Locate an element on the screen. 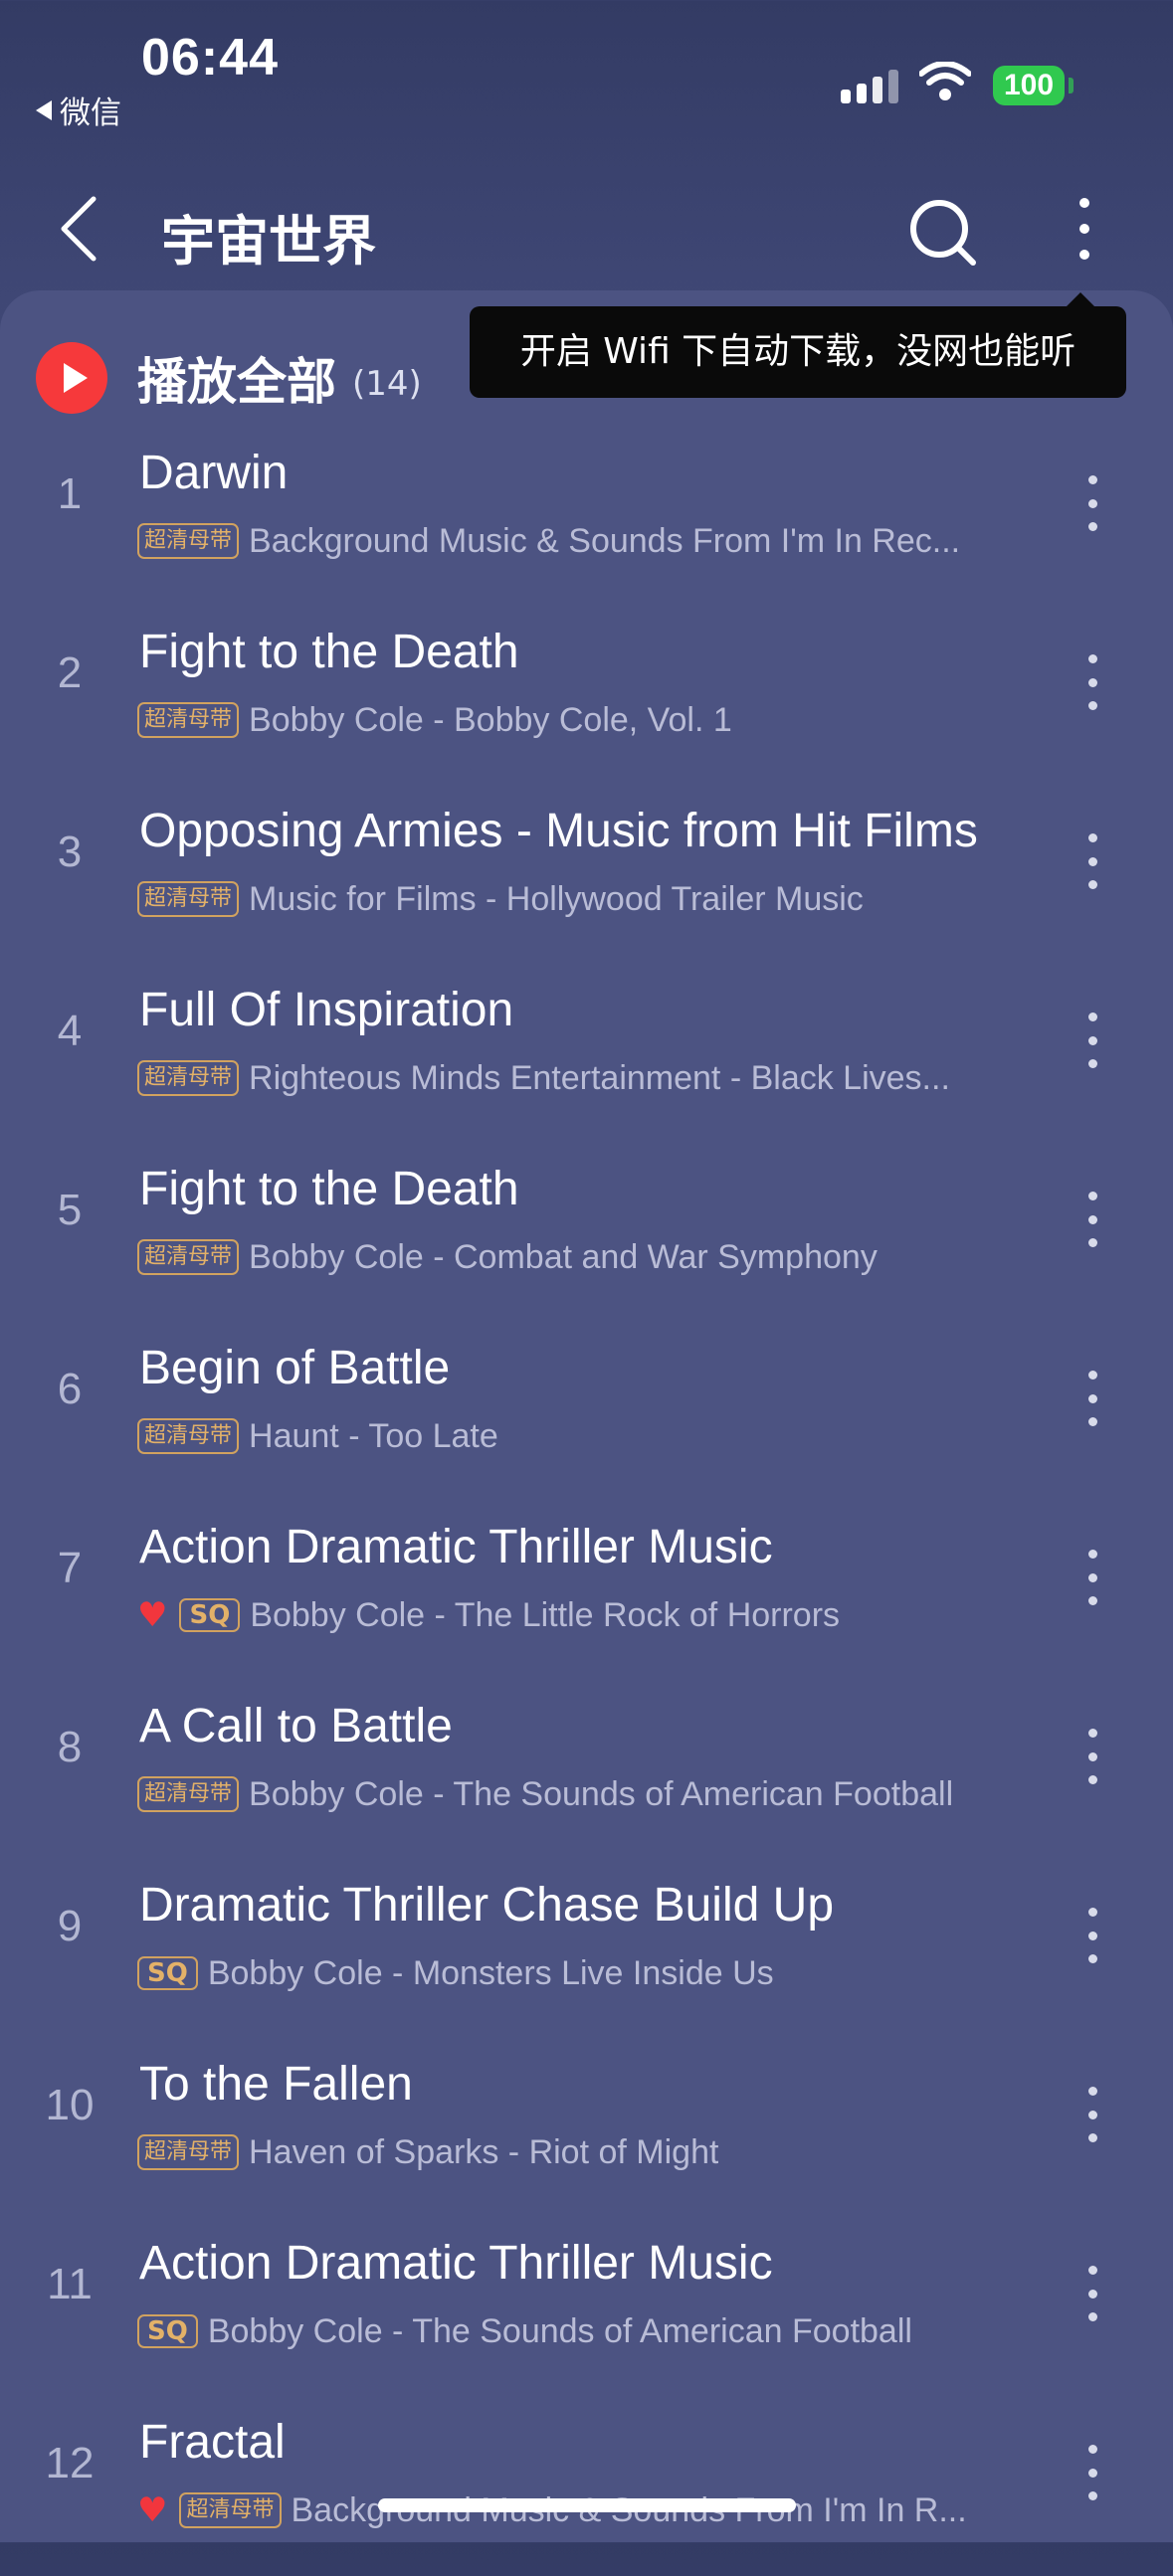  track-number: 3 is located at coordinates (70, 852).